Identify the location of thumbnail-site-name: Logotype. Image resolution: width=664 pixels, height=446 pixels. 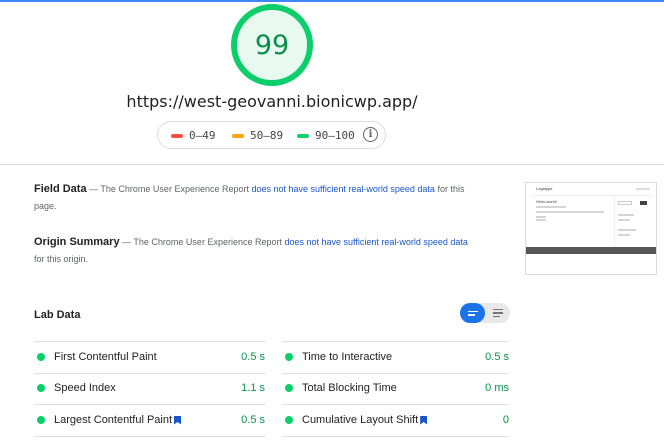
(544, 188).